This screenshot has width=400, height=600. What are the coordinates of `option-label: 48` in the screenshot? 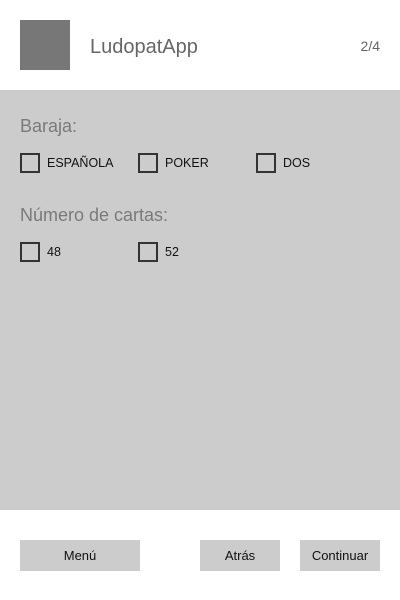 It's located at (54, 252).